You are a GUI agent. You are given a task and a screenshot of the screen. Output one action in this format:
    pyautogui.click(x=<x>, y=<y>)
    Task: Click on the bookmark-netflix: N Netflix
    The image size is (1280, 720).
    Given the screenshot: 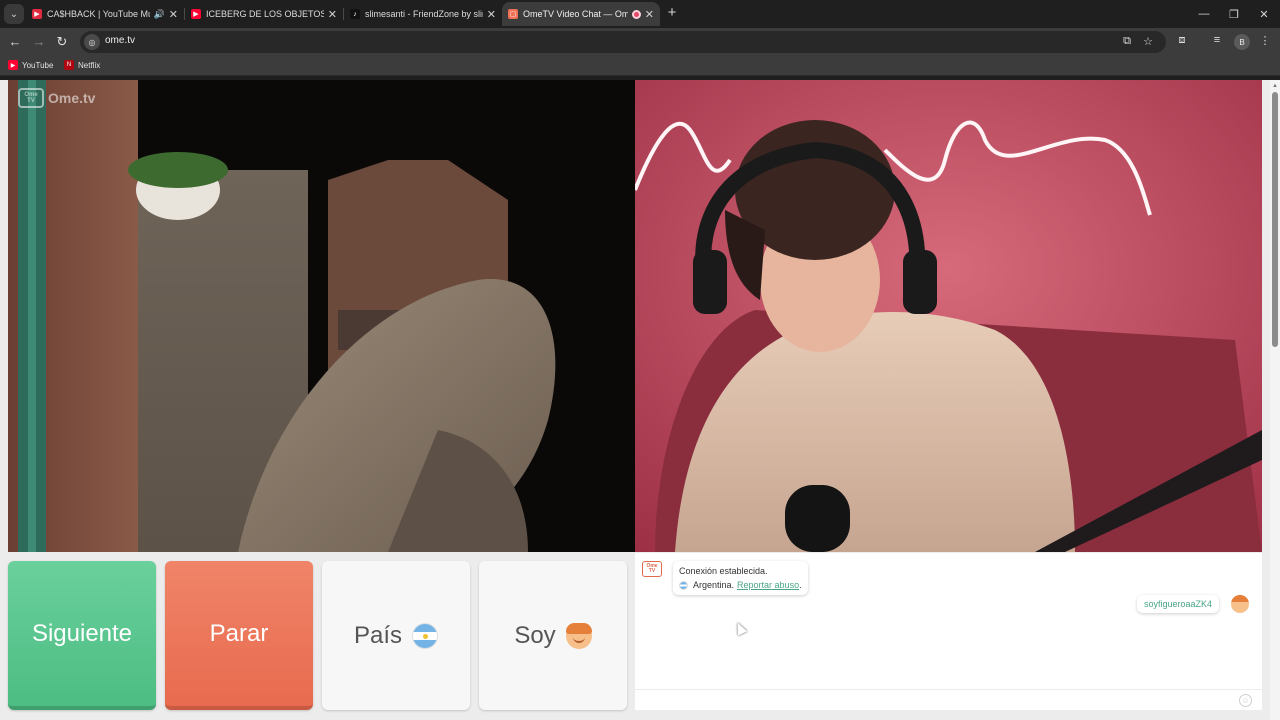 What is the action you would take?
    pyautogui.click(x=82, y=65)
    